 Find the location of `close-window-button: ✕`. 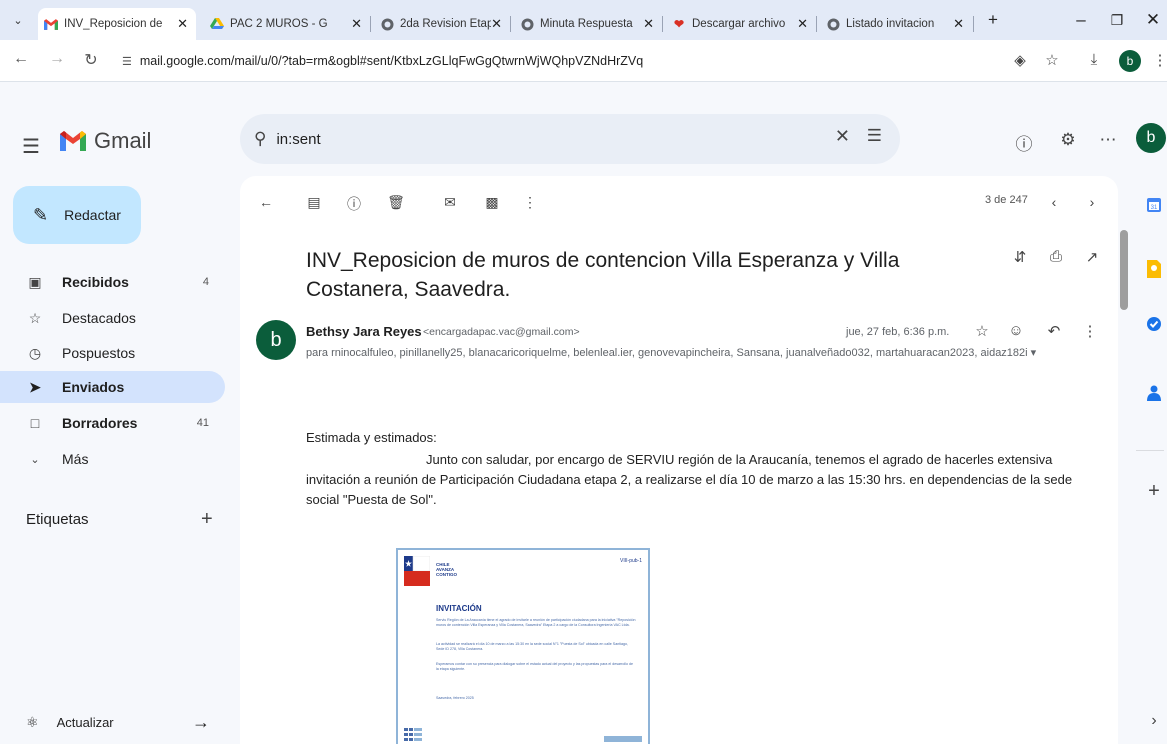

close-window-button: ✕ is located at coordinates (1153, 20).